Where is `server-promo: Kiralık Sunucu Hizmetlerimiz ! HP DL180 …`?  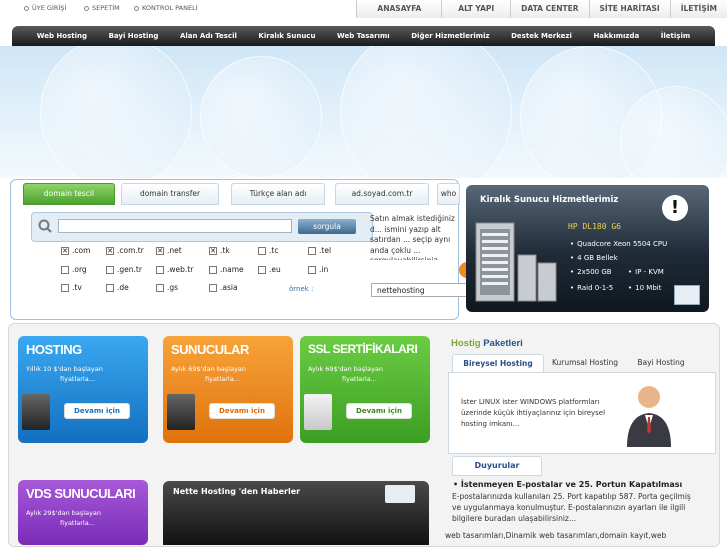
server-promo: Kiralık Sunucu Hizmetlerimiz ! HP DL180 … is located at coordinates (587, 248).